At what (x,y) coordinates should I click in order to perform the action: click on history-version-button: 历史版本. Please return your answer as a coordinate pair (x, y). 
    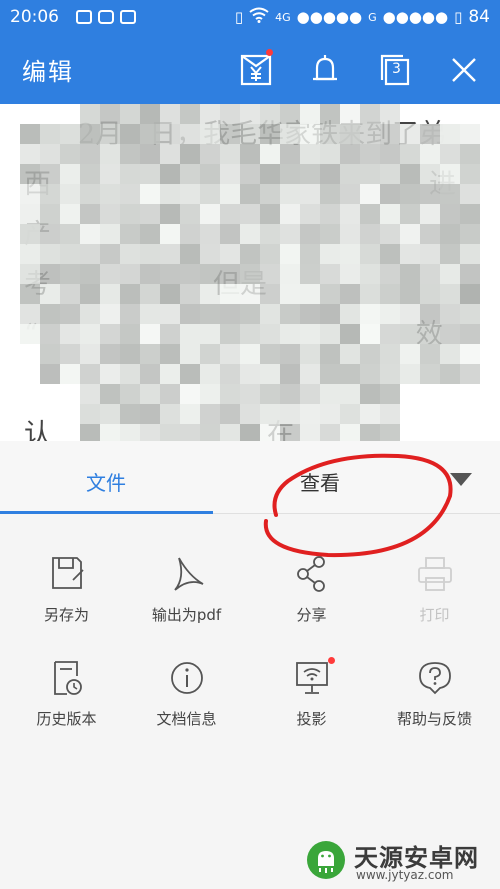
    Looking at the image, I should click on (66, 693).